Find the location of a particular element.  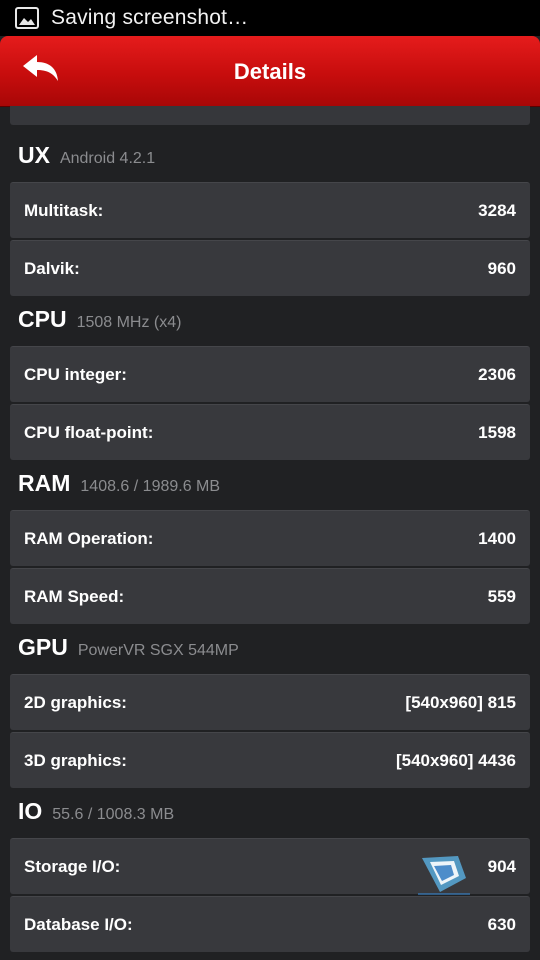

section-header-cpu: CPU 1508 MHz (x4) is located at coordinates (99, 326).